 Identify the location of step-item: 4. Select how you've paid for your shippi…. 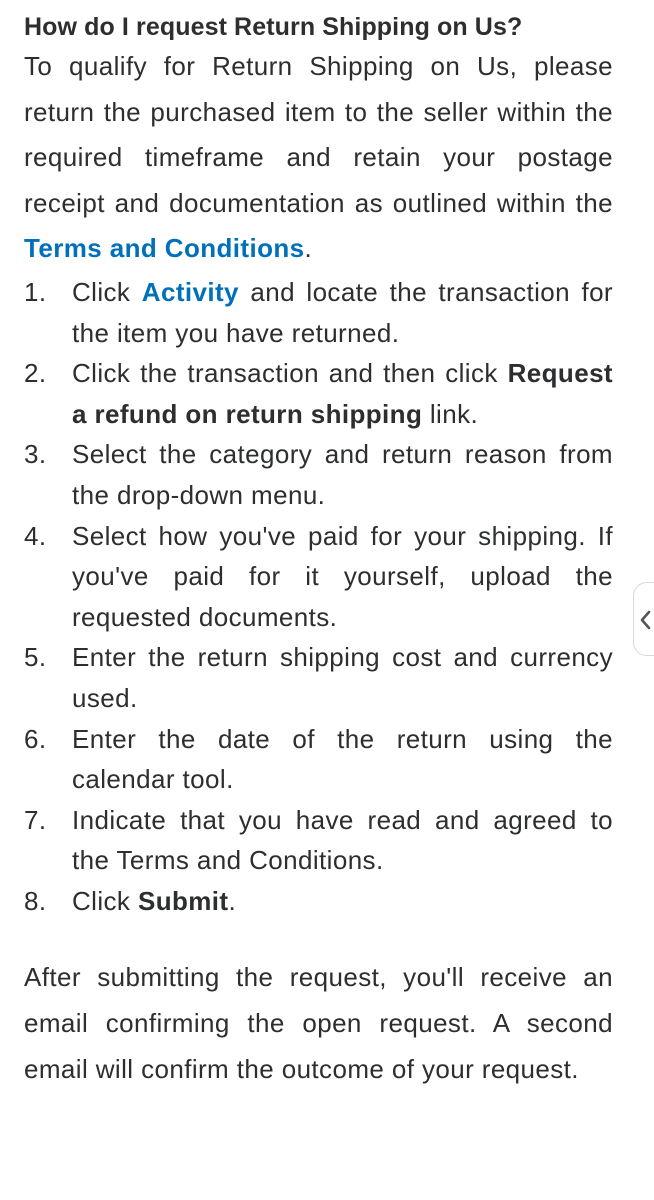
(318, 577).